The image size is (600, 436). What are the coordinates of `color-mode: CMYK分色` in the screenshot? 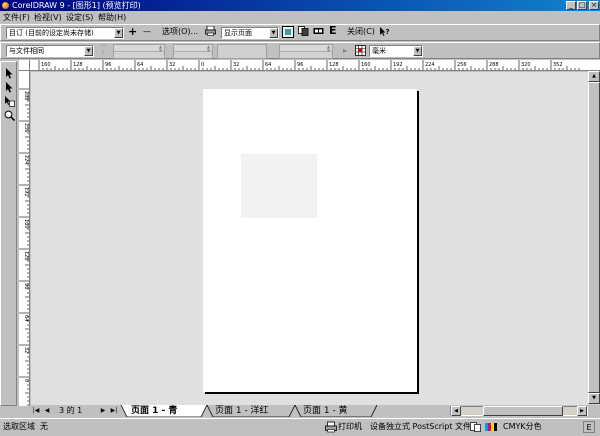 It's located at (522, 426).